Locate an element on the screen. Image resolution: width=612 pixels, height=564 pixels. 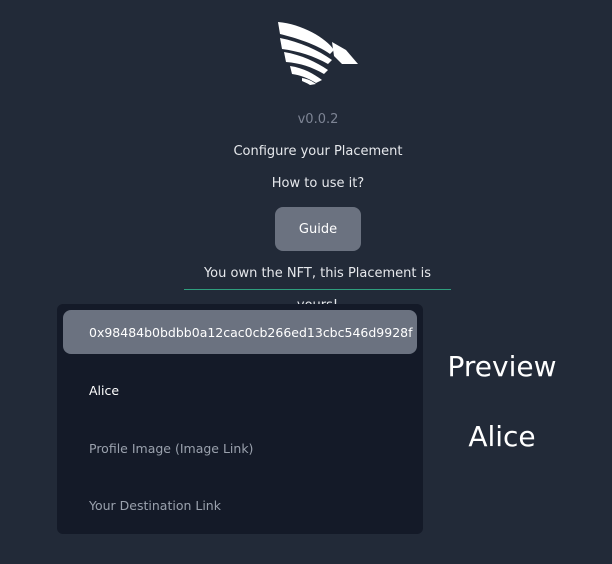
version-label: v0.0.2 is located at coordinates (318, 119).